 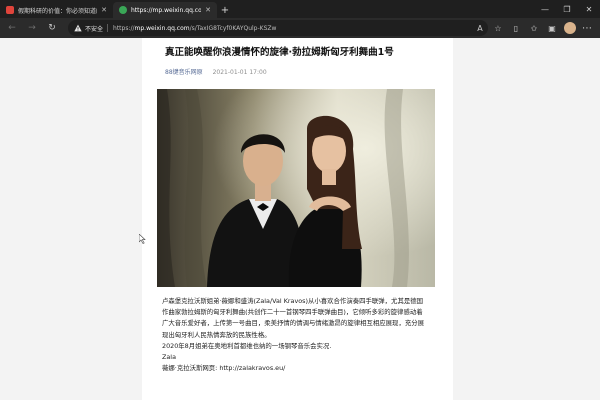 I want to click on tab-title: https://mp.weixin.qq.com/s/, so click(x=166, y=10).